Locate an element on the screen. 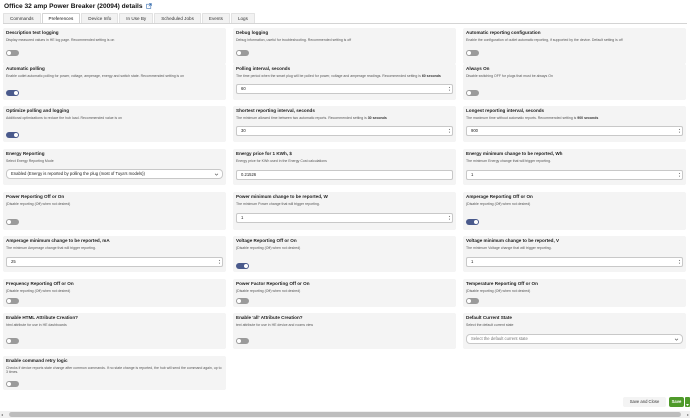  auto-config-toggle is located at coordinates (472, 53).